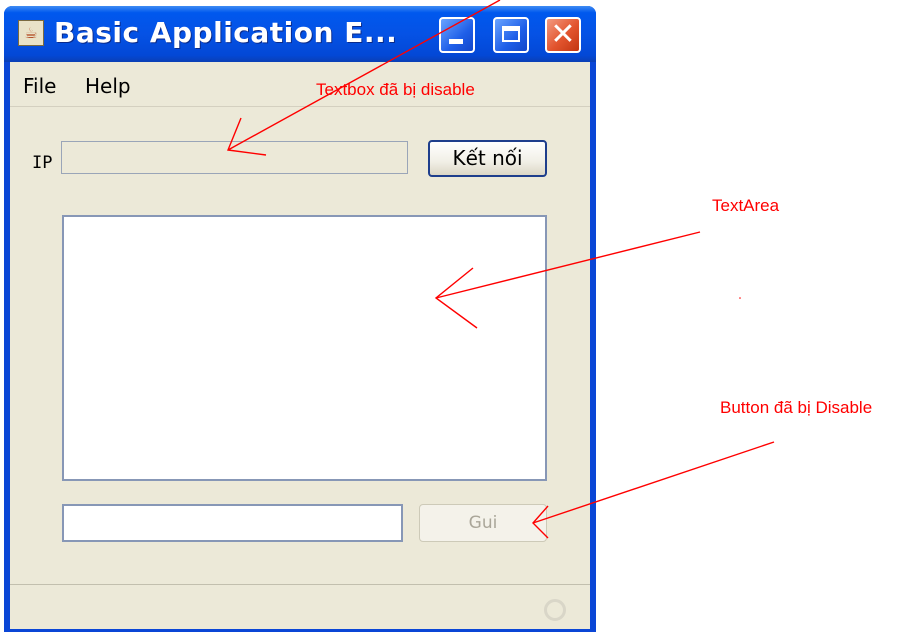 The height and width of the screenshot is (633, 898). What do you see at coordinates (568, 265) in the screenshot?
I see `arrow-textarea-line` at bounding box center [568, 265].